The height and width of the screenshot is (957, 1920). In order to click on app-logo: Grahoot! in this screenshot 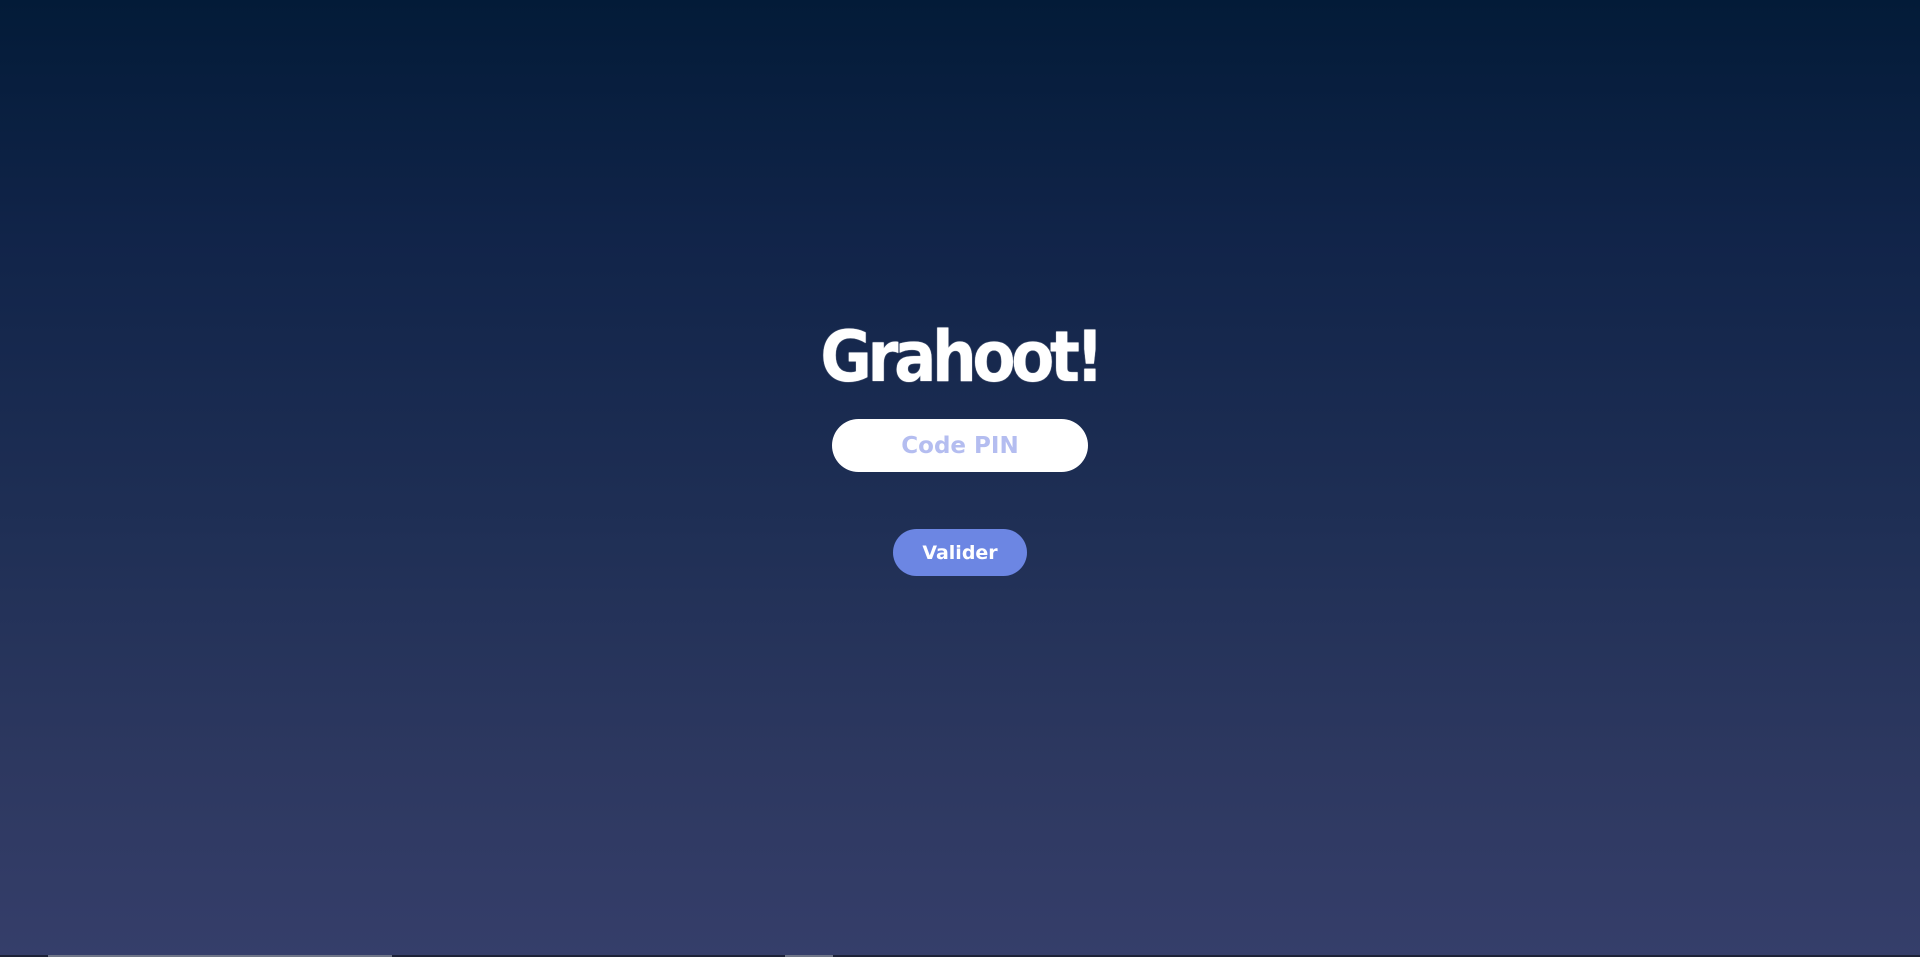, I will do `click(962, 357)`.